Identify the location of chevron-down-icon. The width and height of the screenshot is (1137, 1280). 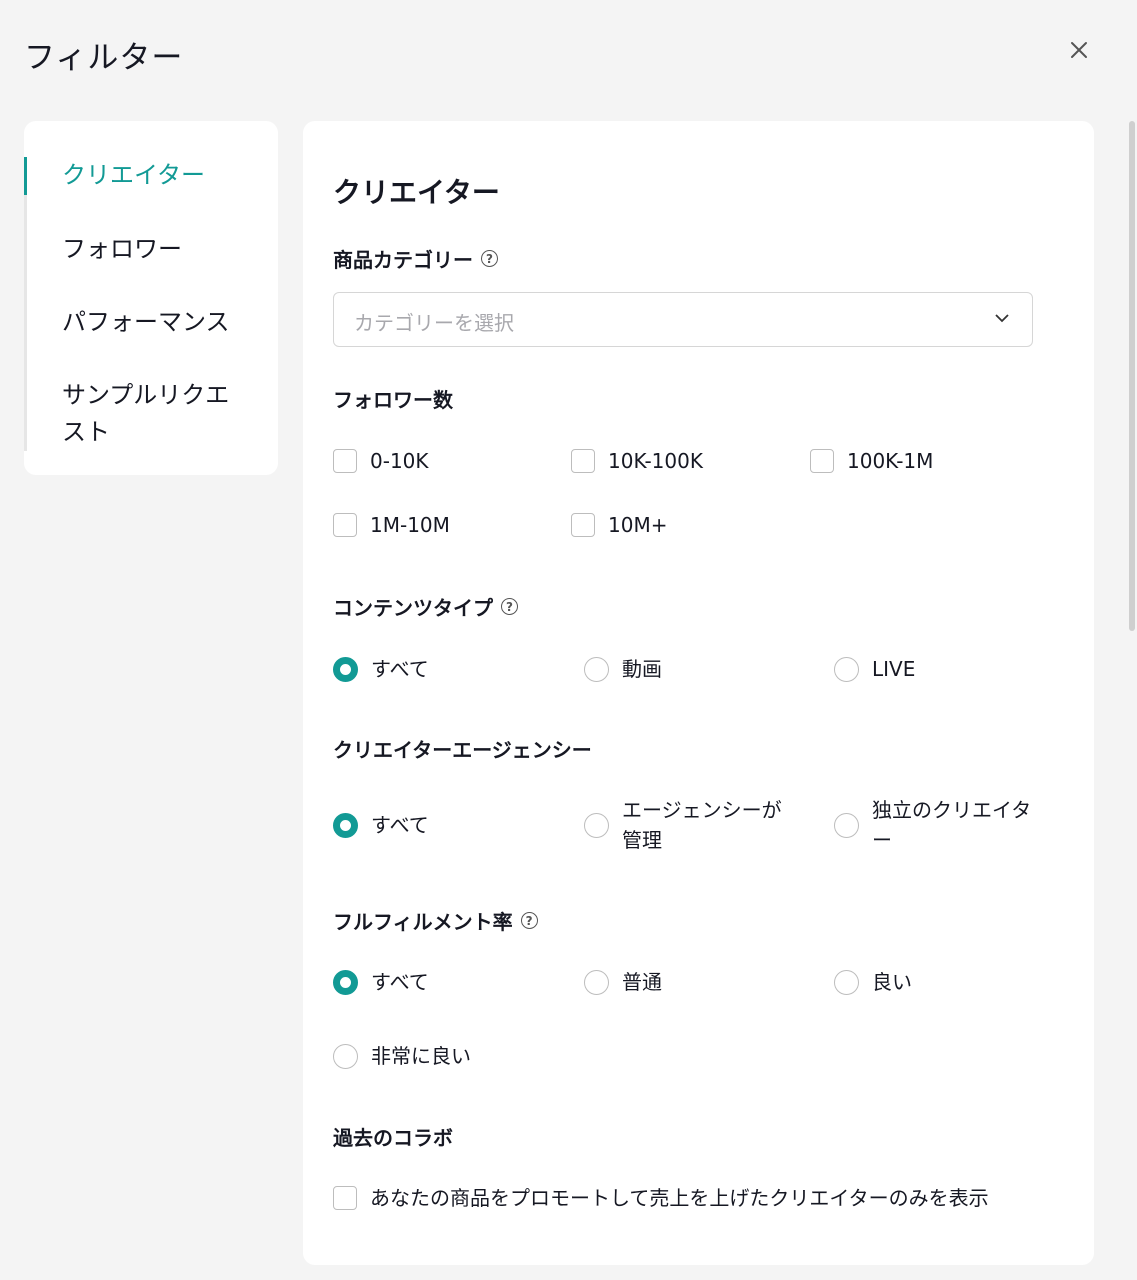
(1002, 318).